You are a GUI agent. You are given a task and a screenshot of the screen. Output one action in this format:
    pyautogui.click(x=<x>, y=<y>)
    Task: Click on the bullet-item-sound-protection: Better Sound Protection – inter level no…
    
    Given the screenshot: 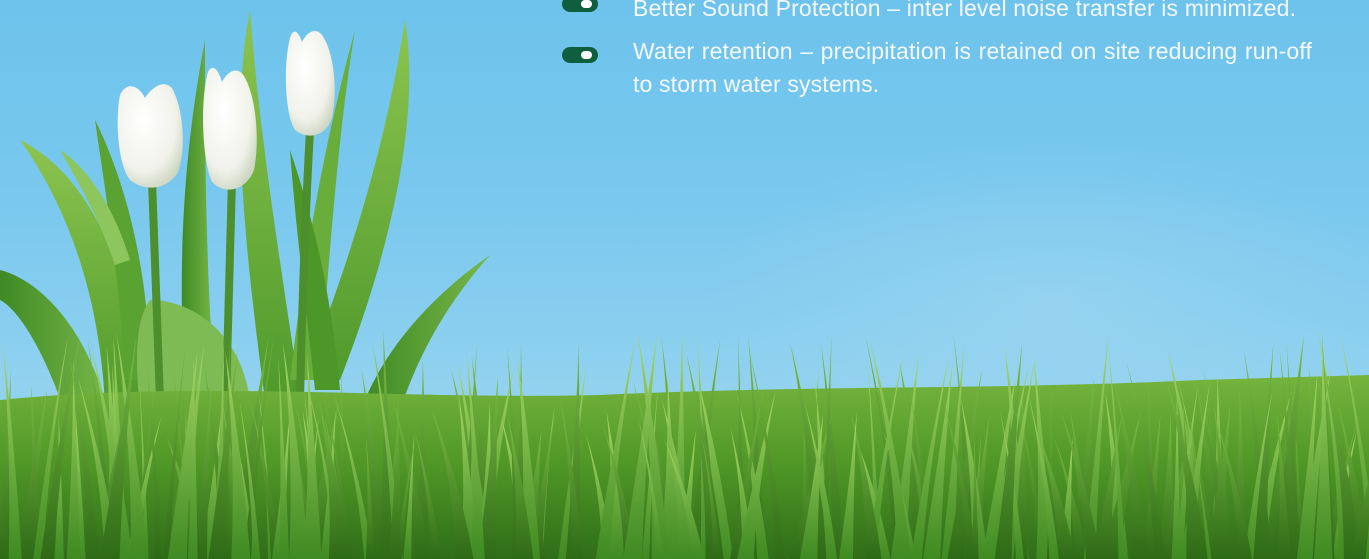 What is the action you would take?
    pyautogui.click(x=937, y=12)
    